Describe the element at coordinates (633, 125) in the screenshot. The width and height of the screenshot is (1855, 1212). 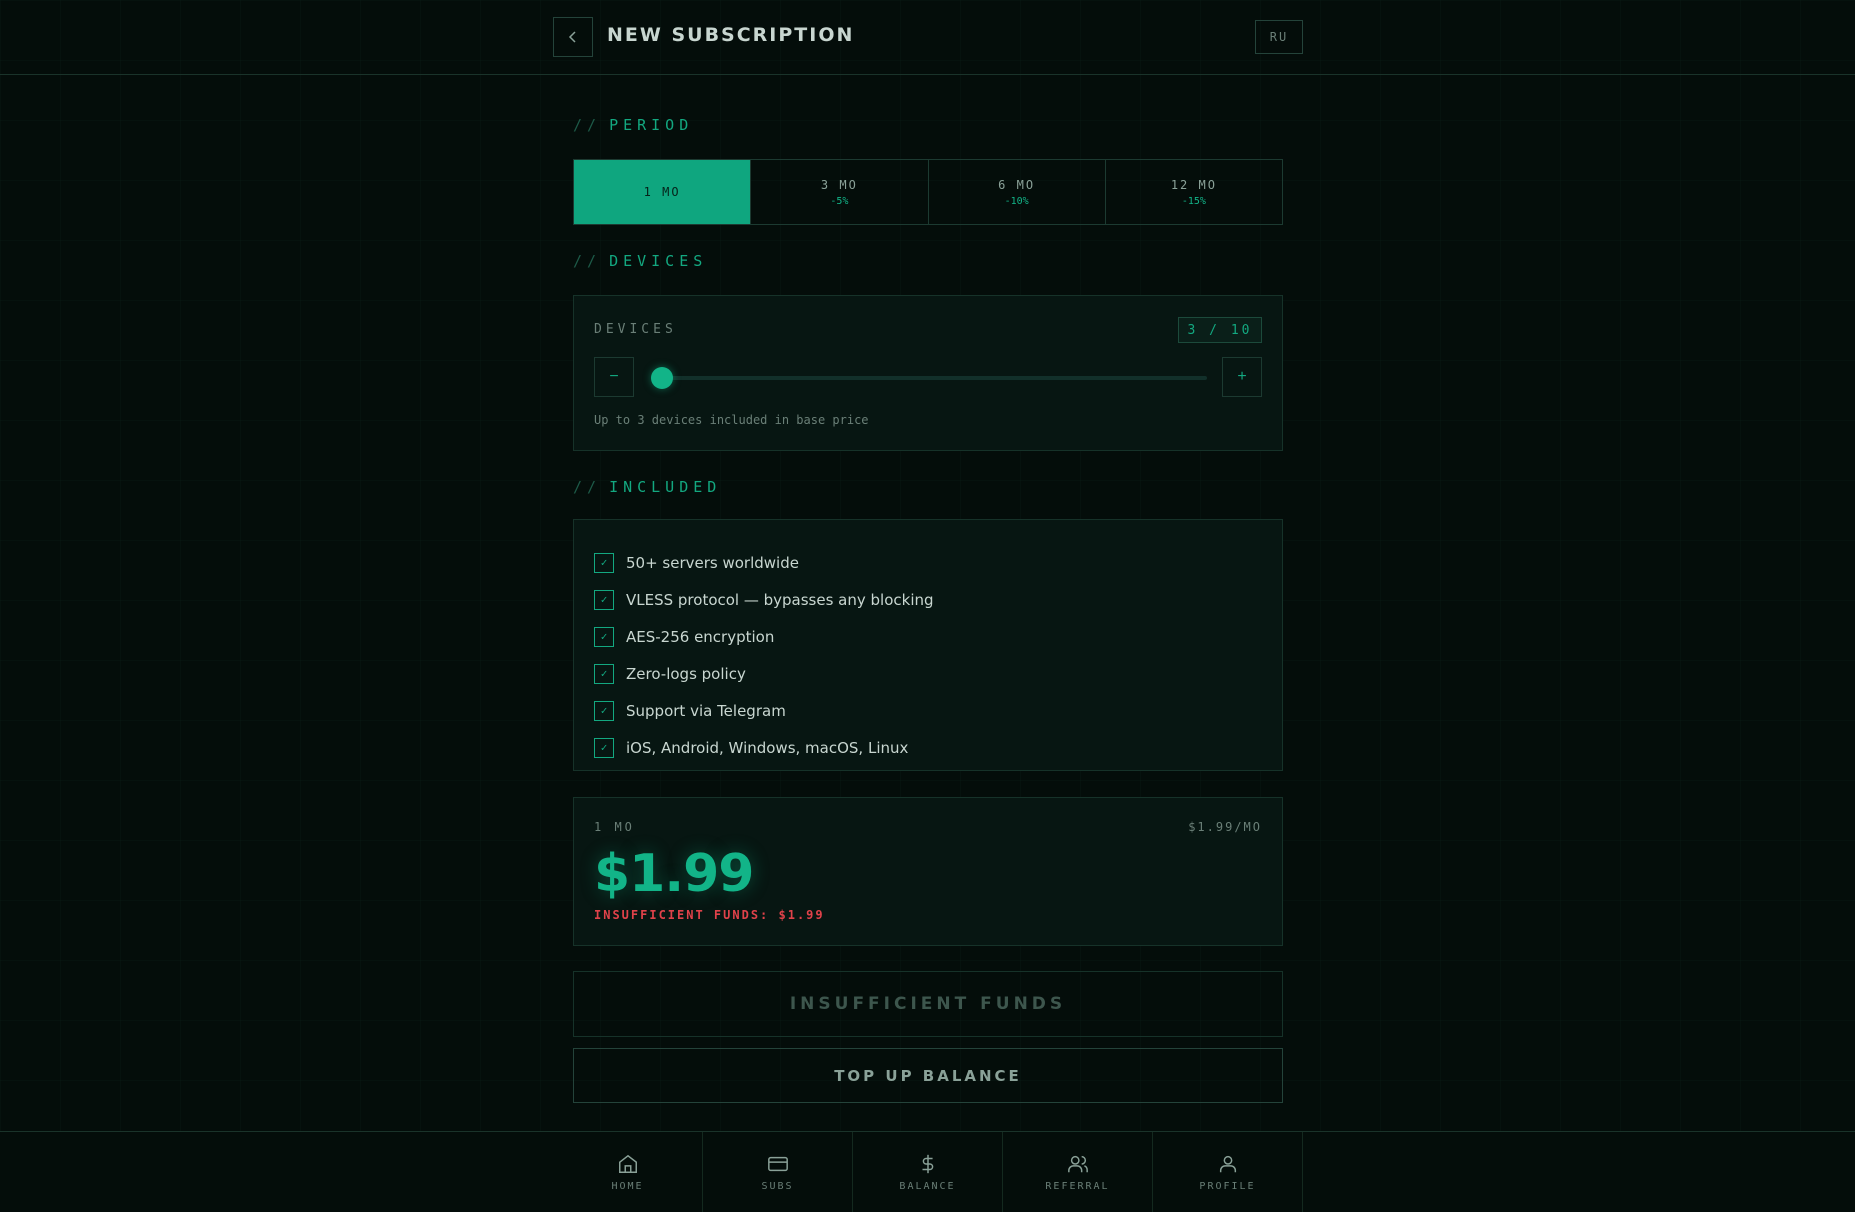
I see `section-label-period: //PERIOD` at that location.